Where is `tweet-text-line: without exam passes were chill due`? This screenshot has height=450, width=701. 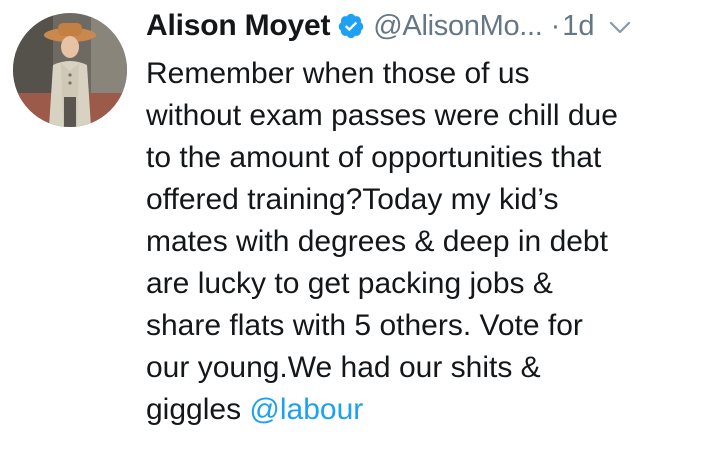
tweet-text-line: without exam passes were chill due is located at coordinates (382, 115).